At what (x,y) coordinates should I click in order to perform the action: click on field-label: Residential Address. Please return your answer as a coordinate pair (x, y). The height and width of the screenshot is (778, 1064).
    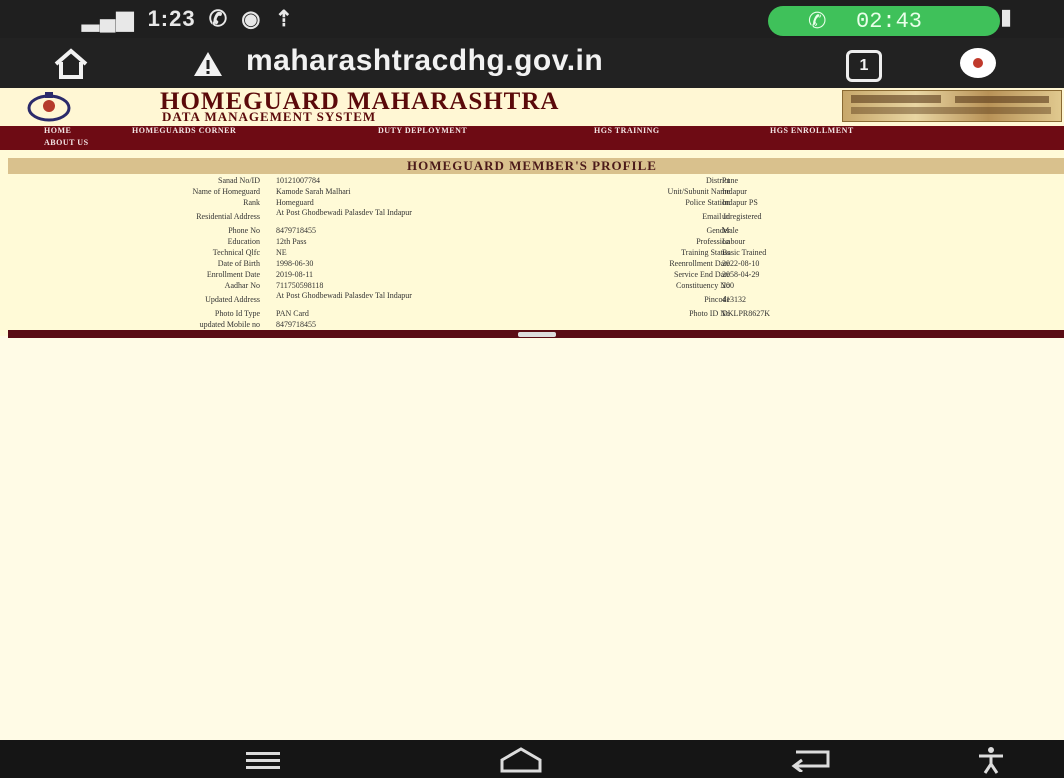
    Looking at the image, I should click on (228, 216).